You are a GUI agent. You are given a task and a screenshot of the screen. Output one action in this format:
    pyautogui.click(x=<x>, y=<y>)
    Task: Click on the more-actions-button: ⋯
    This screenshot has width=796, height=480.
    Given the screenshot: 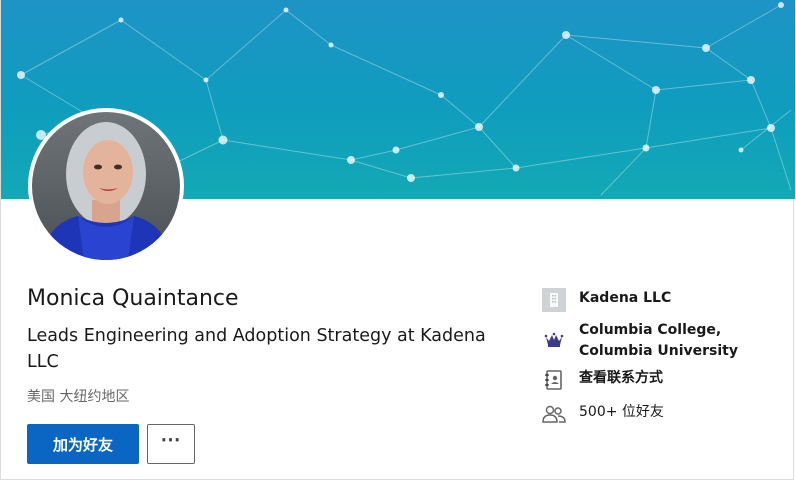 What is the action you would take?
    pyautogui.click(x=171, y=444)
    